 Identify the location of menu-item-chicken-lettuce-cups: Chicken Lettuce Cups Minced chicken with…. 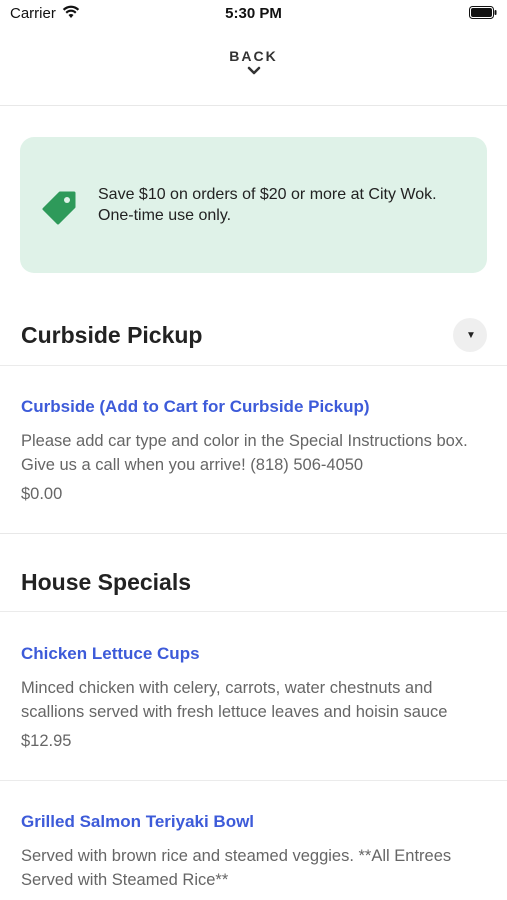
(253, 704).